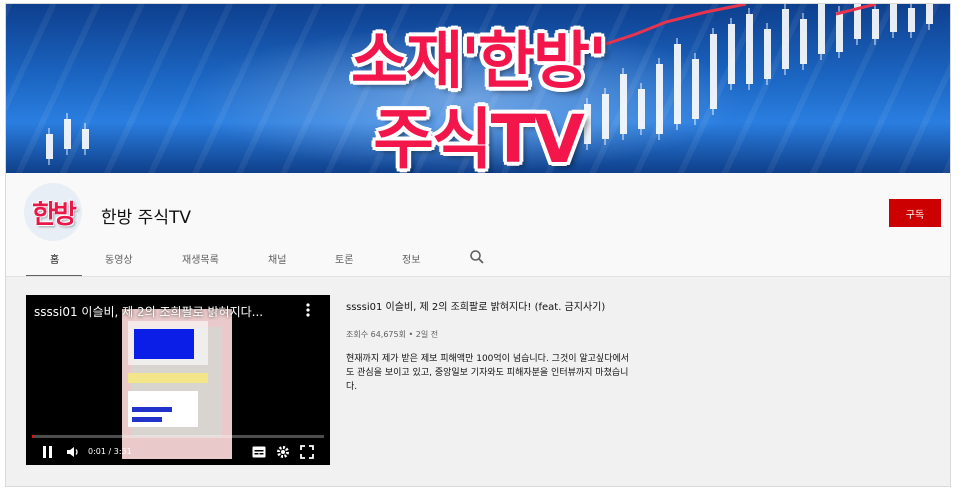 This screenshot has width=967, height=490. Describe the element at coordinates (411, 258) in the screenshot. I see `tab-about: 정보` at that location.